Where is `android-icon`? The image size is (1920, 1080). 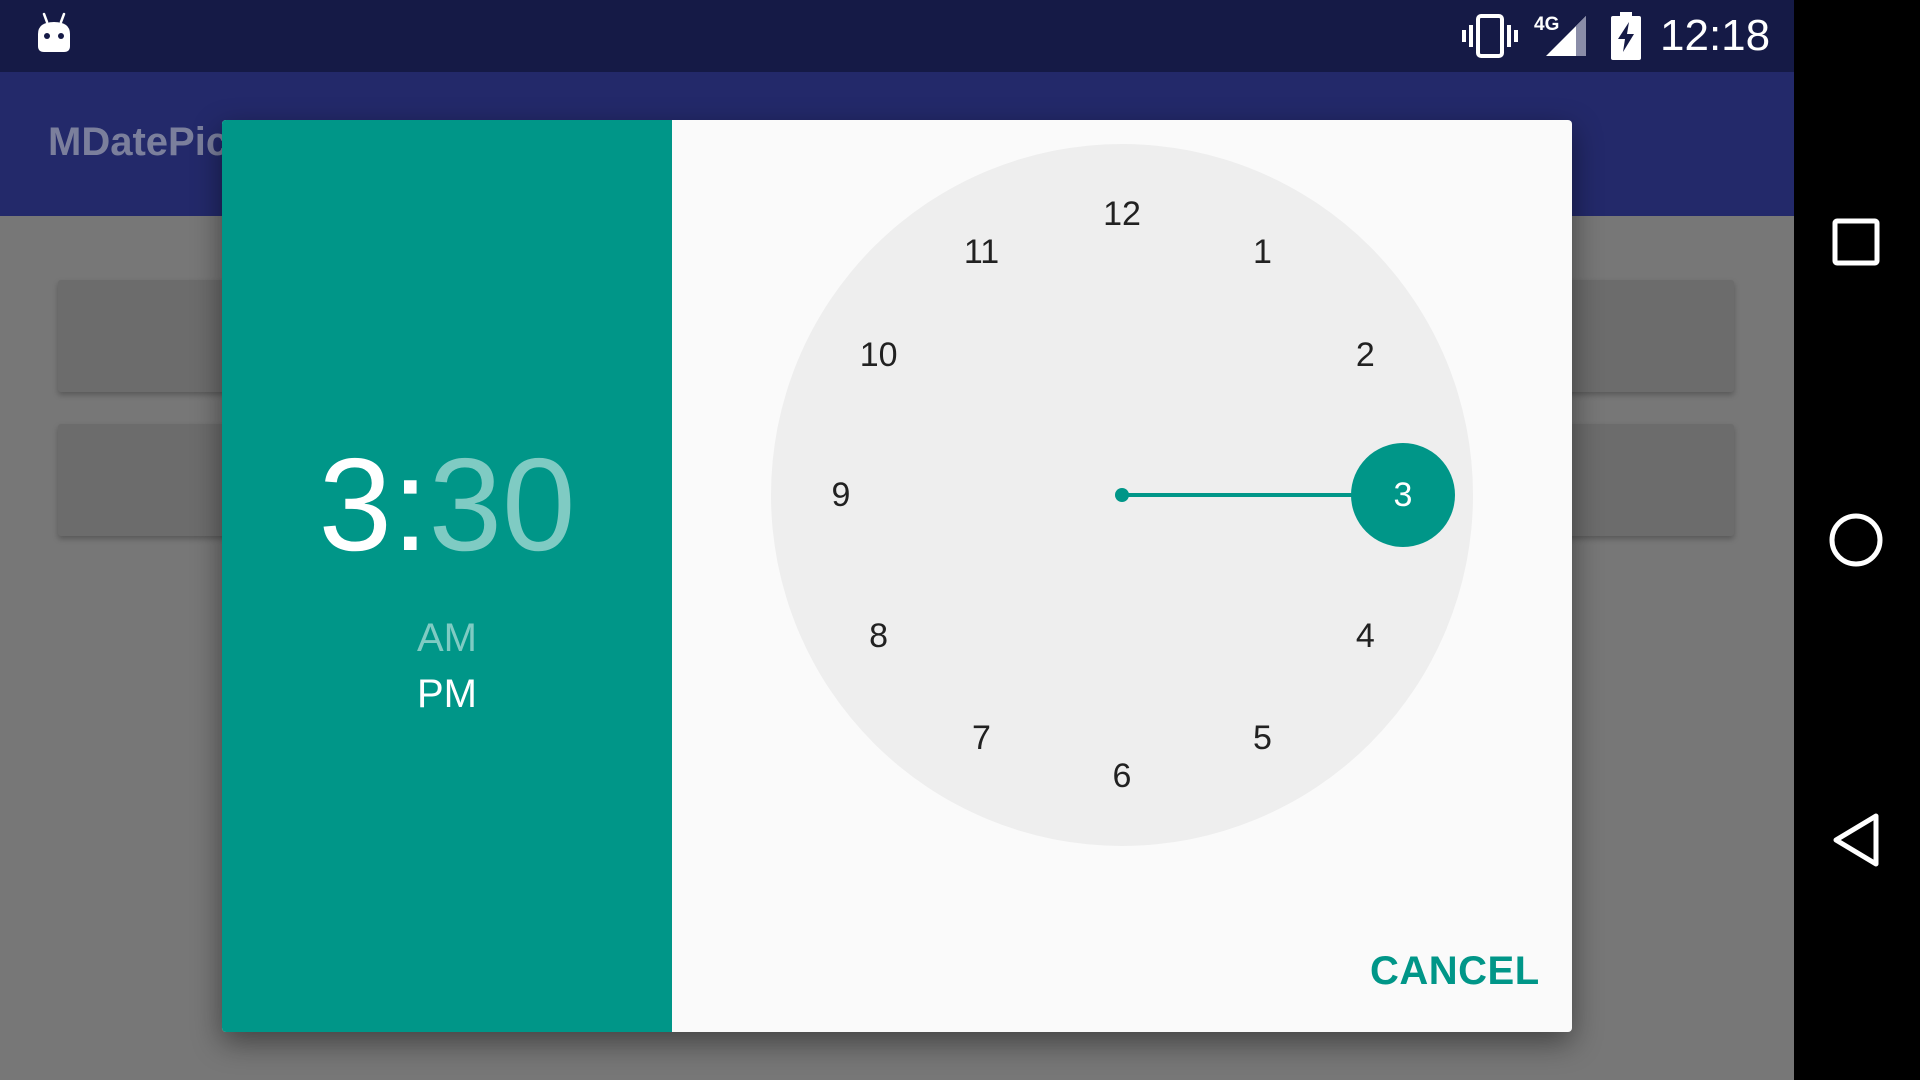
android-icon is located at coordinates (54, 32).